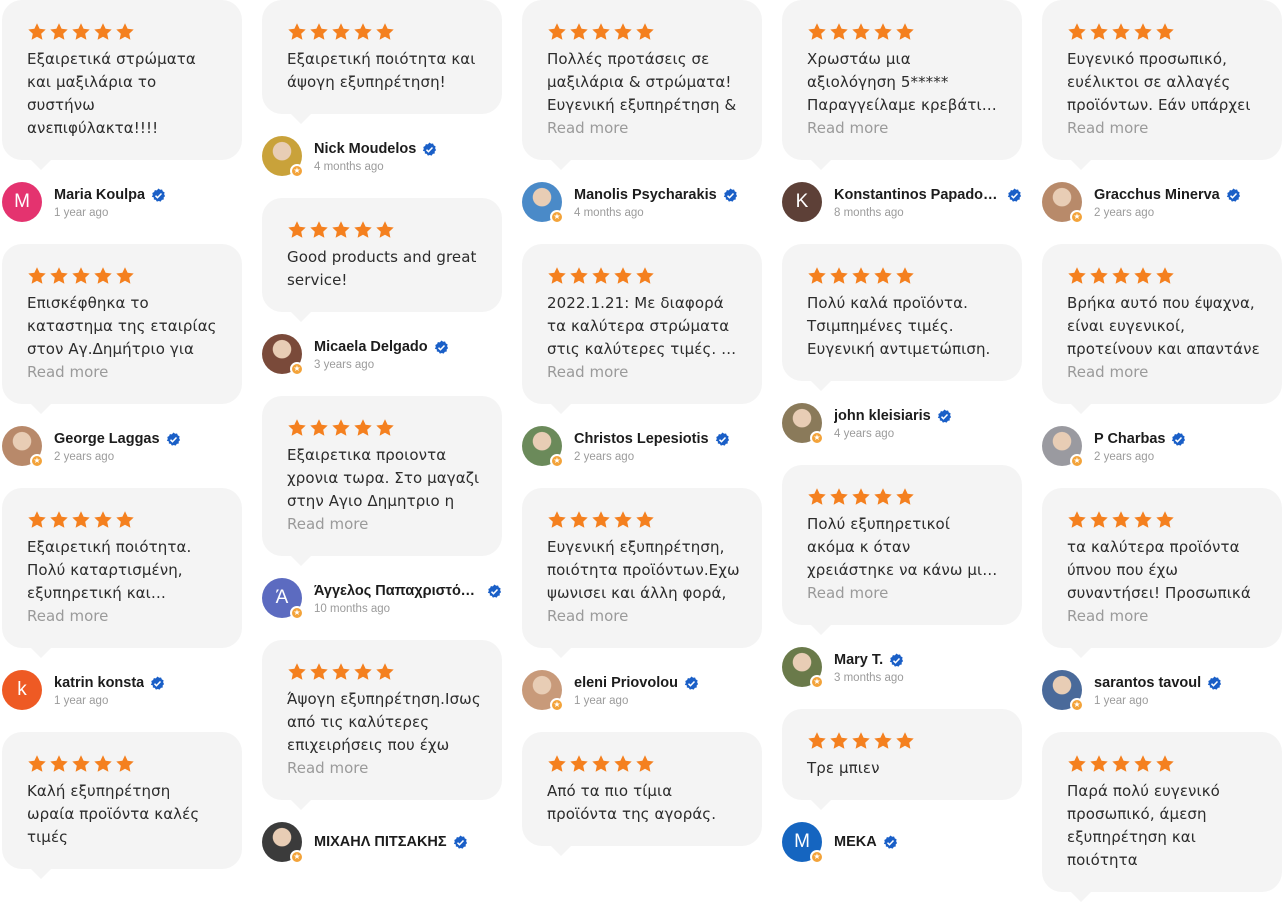 Image resolution: width=1286 pixels, height=914 pixels. I want to click on author-meta: George Laggas 2 years ago, so click(117, 446).